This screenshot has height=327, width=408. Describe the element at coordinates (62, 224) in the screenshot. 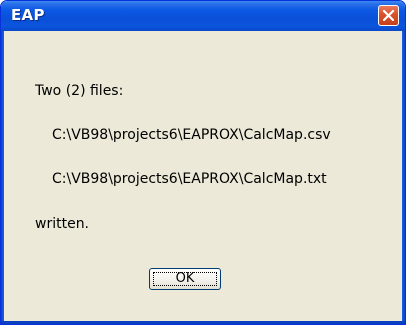

I see `message-line-outro: written.` at that location.